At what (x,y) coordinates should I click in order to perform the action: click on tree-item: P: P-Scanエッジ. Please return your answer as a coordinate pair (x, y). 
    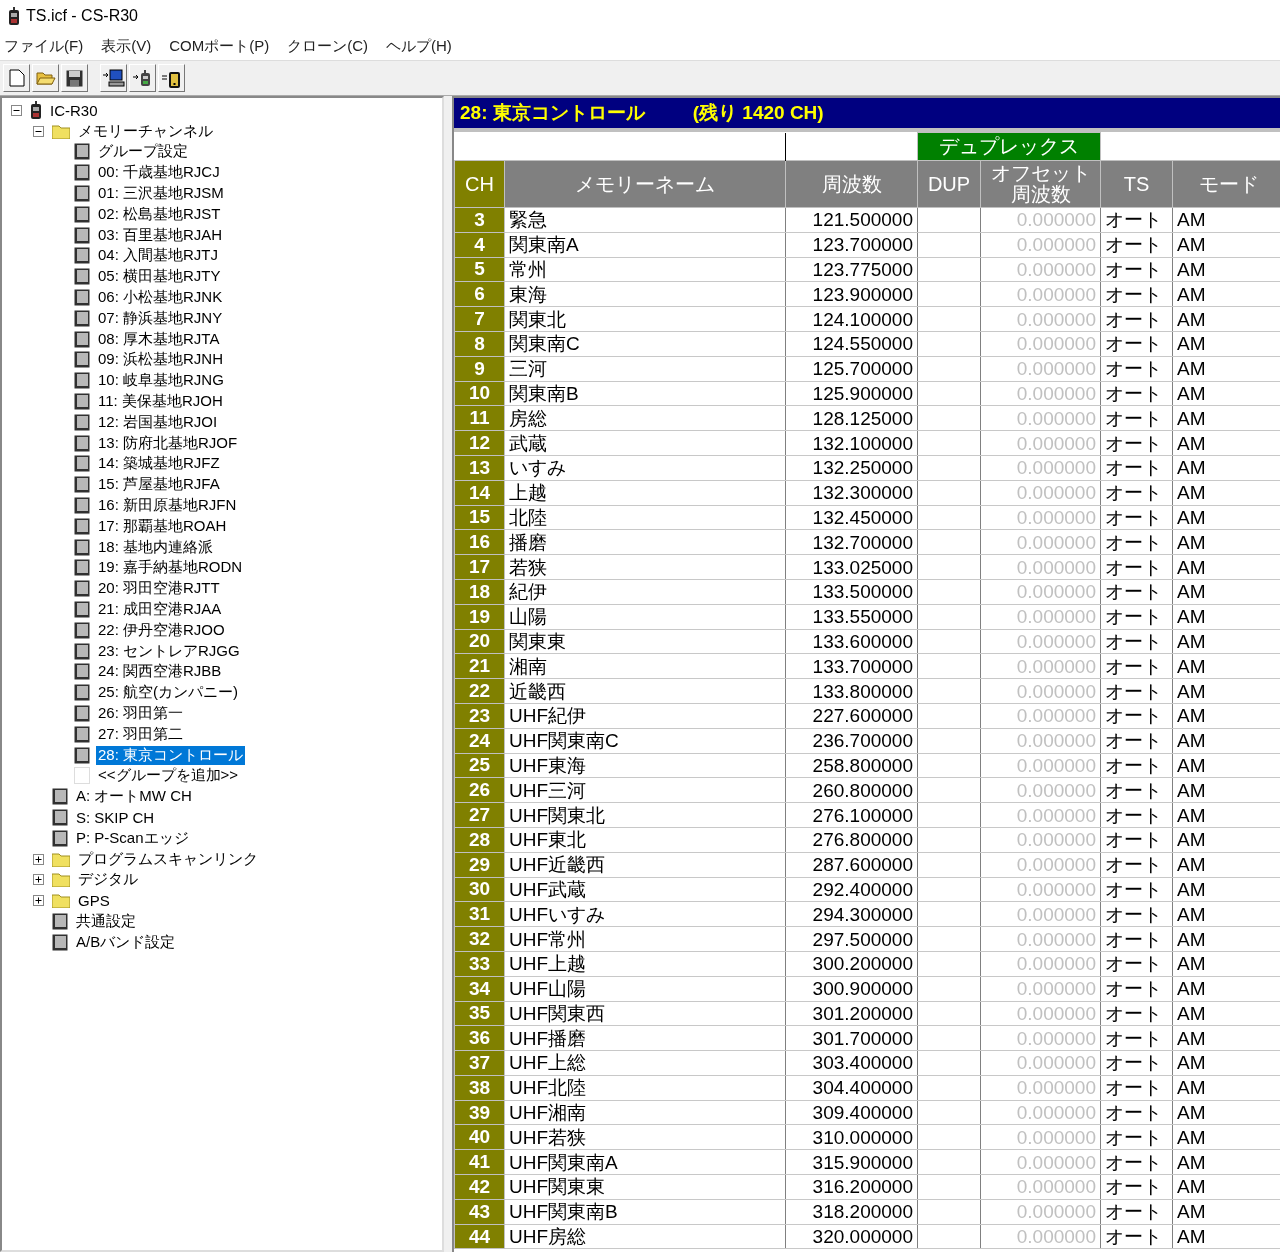
    Looking at the image, I should click on (132, 838).